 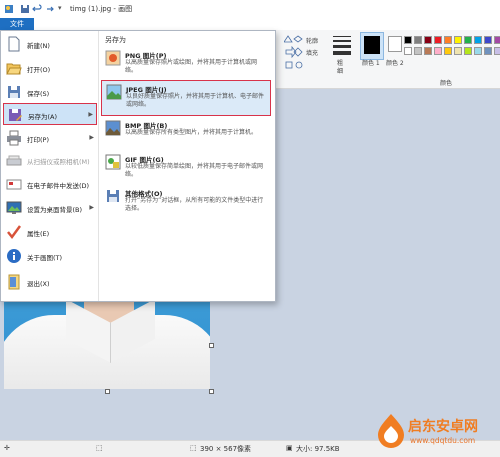 I want to click on print-icon, so click(x=14, y=138).